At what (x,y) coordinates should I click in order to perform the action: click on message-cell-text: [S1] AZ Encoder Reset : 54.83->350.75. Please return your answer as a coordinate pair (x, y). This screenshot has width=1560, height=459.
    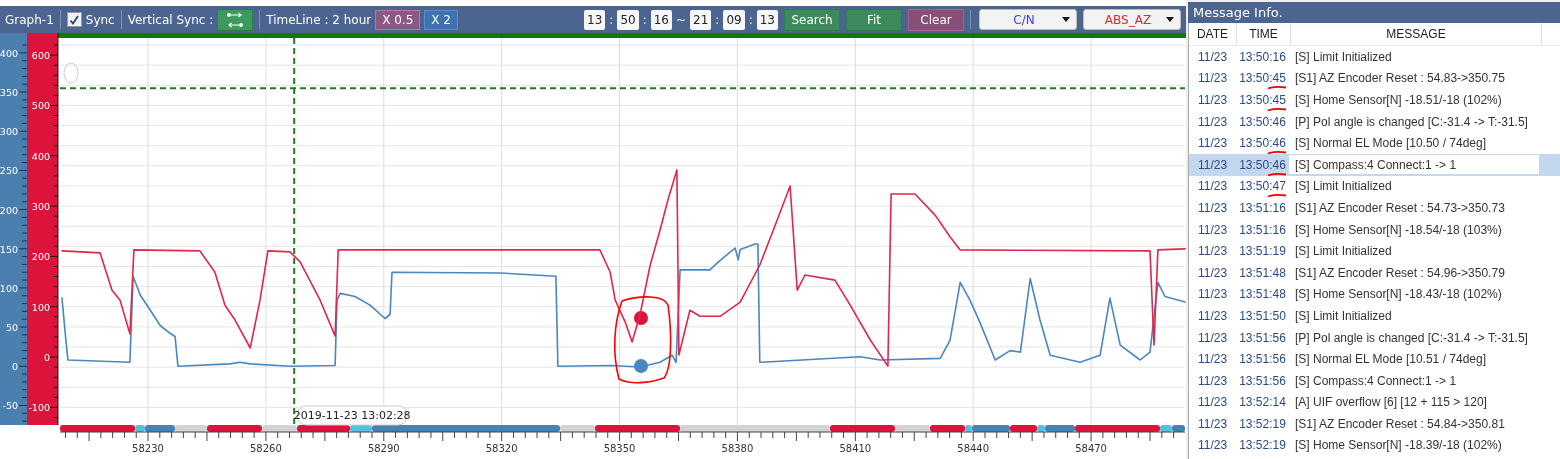
    Looking at the image, I should click on (1400, 78).